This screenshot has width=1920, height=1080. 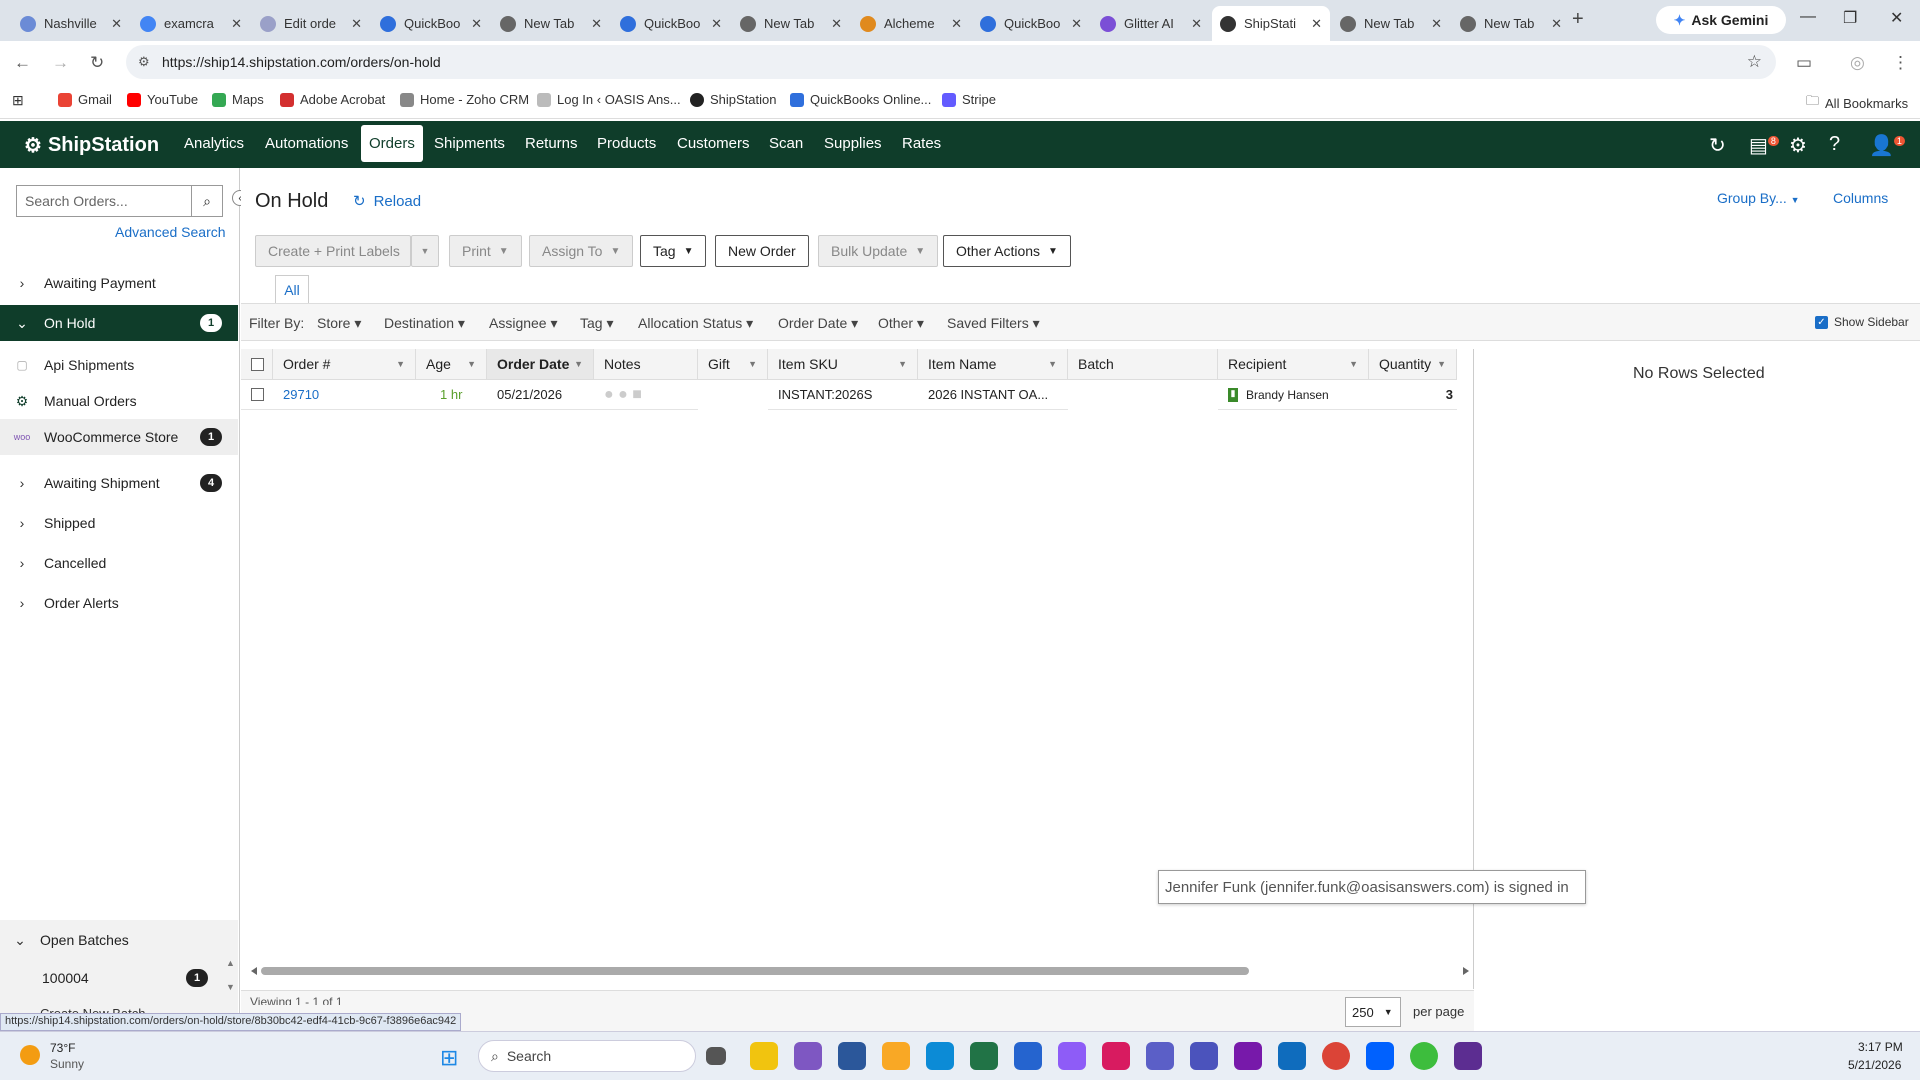 What do you see at coordinates (911, 23) in the screenshot?
I see `browser-tab: Alcheme ✕` at bounding box center [911, 23].